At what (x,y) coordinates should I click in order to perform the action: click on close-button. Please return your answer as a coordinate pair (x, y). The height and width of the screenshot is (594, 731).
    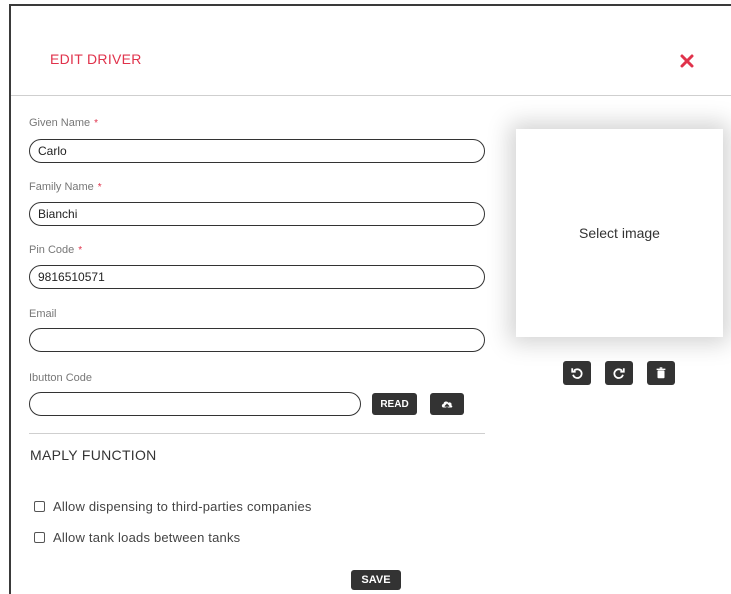
    Looking at the image, I should click on (687, 61).